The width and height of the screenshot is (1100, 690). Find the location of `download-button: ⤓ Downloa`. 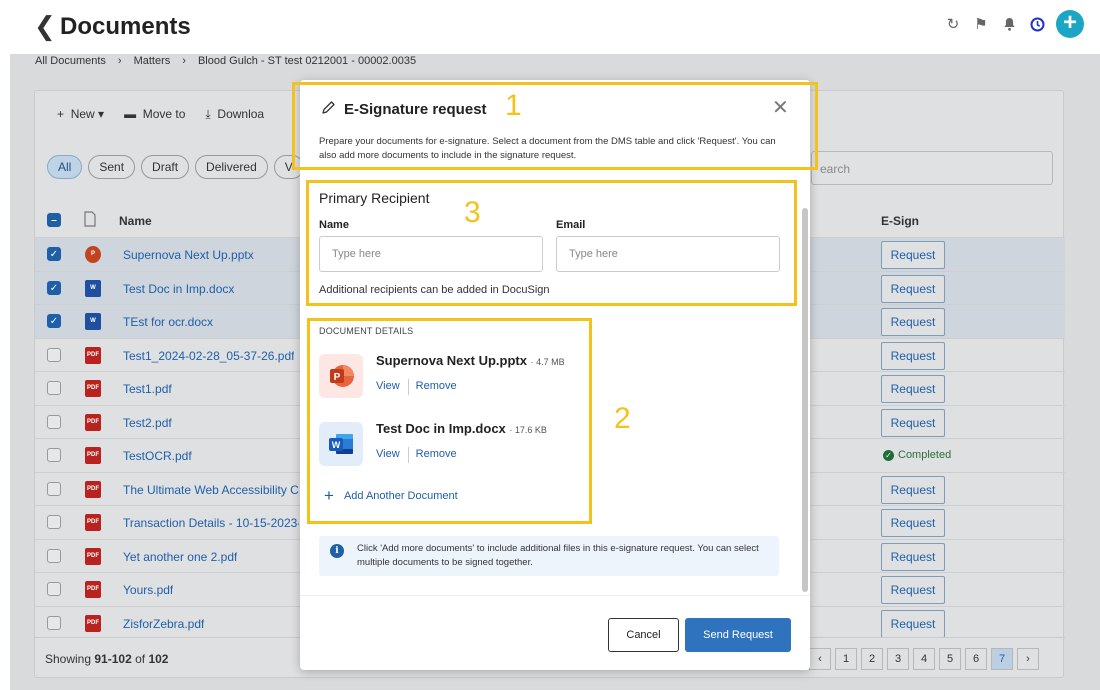

download-button: ⤓ Downloa is located at coordinates (234, 114).